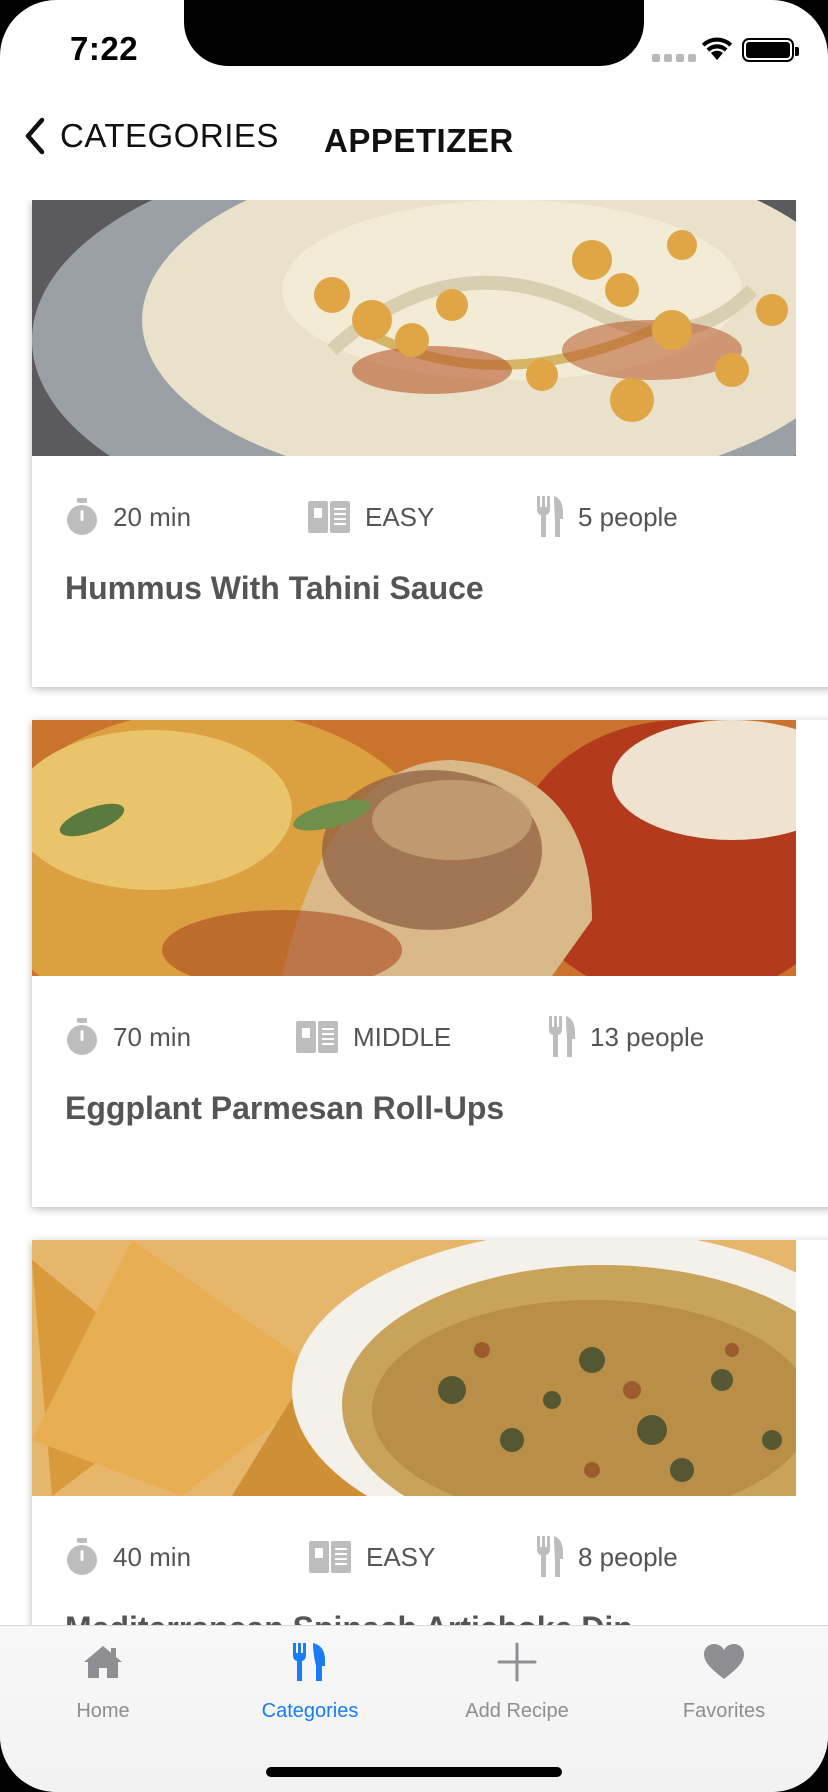 This screenshot has height=1792, width=828. I want to click on home-indicator, so click(414, 1772).